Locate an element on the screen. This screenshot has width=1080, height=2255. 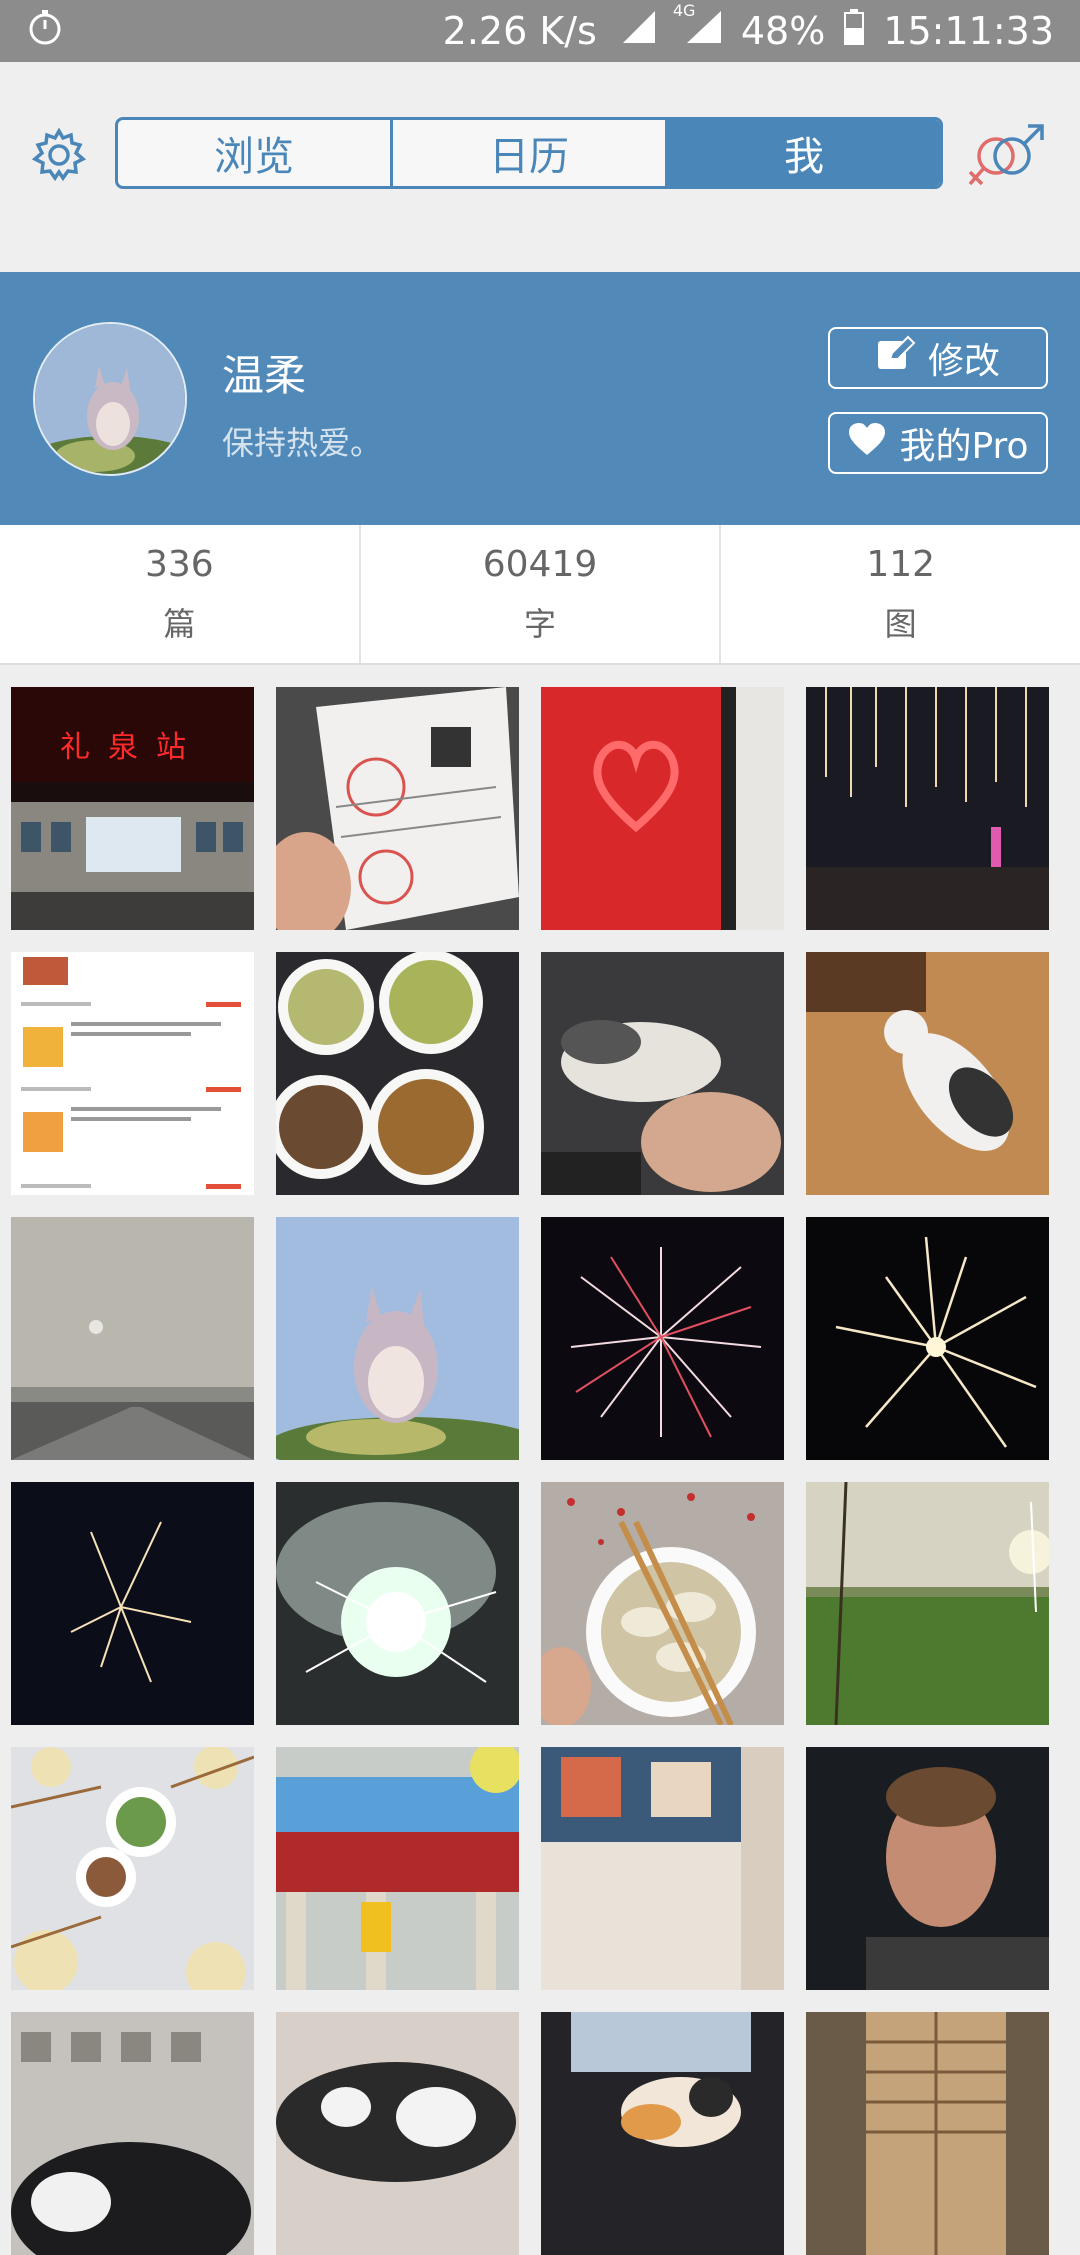
signal-4g-icon: 4G is located at coordinates (698, 27).